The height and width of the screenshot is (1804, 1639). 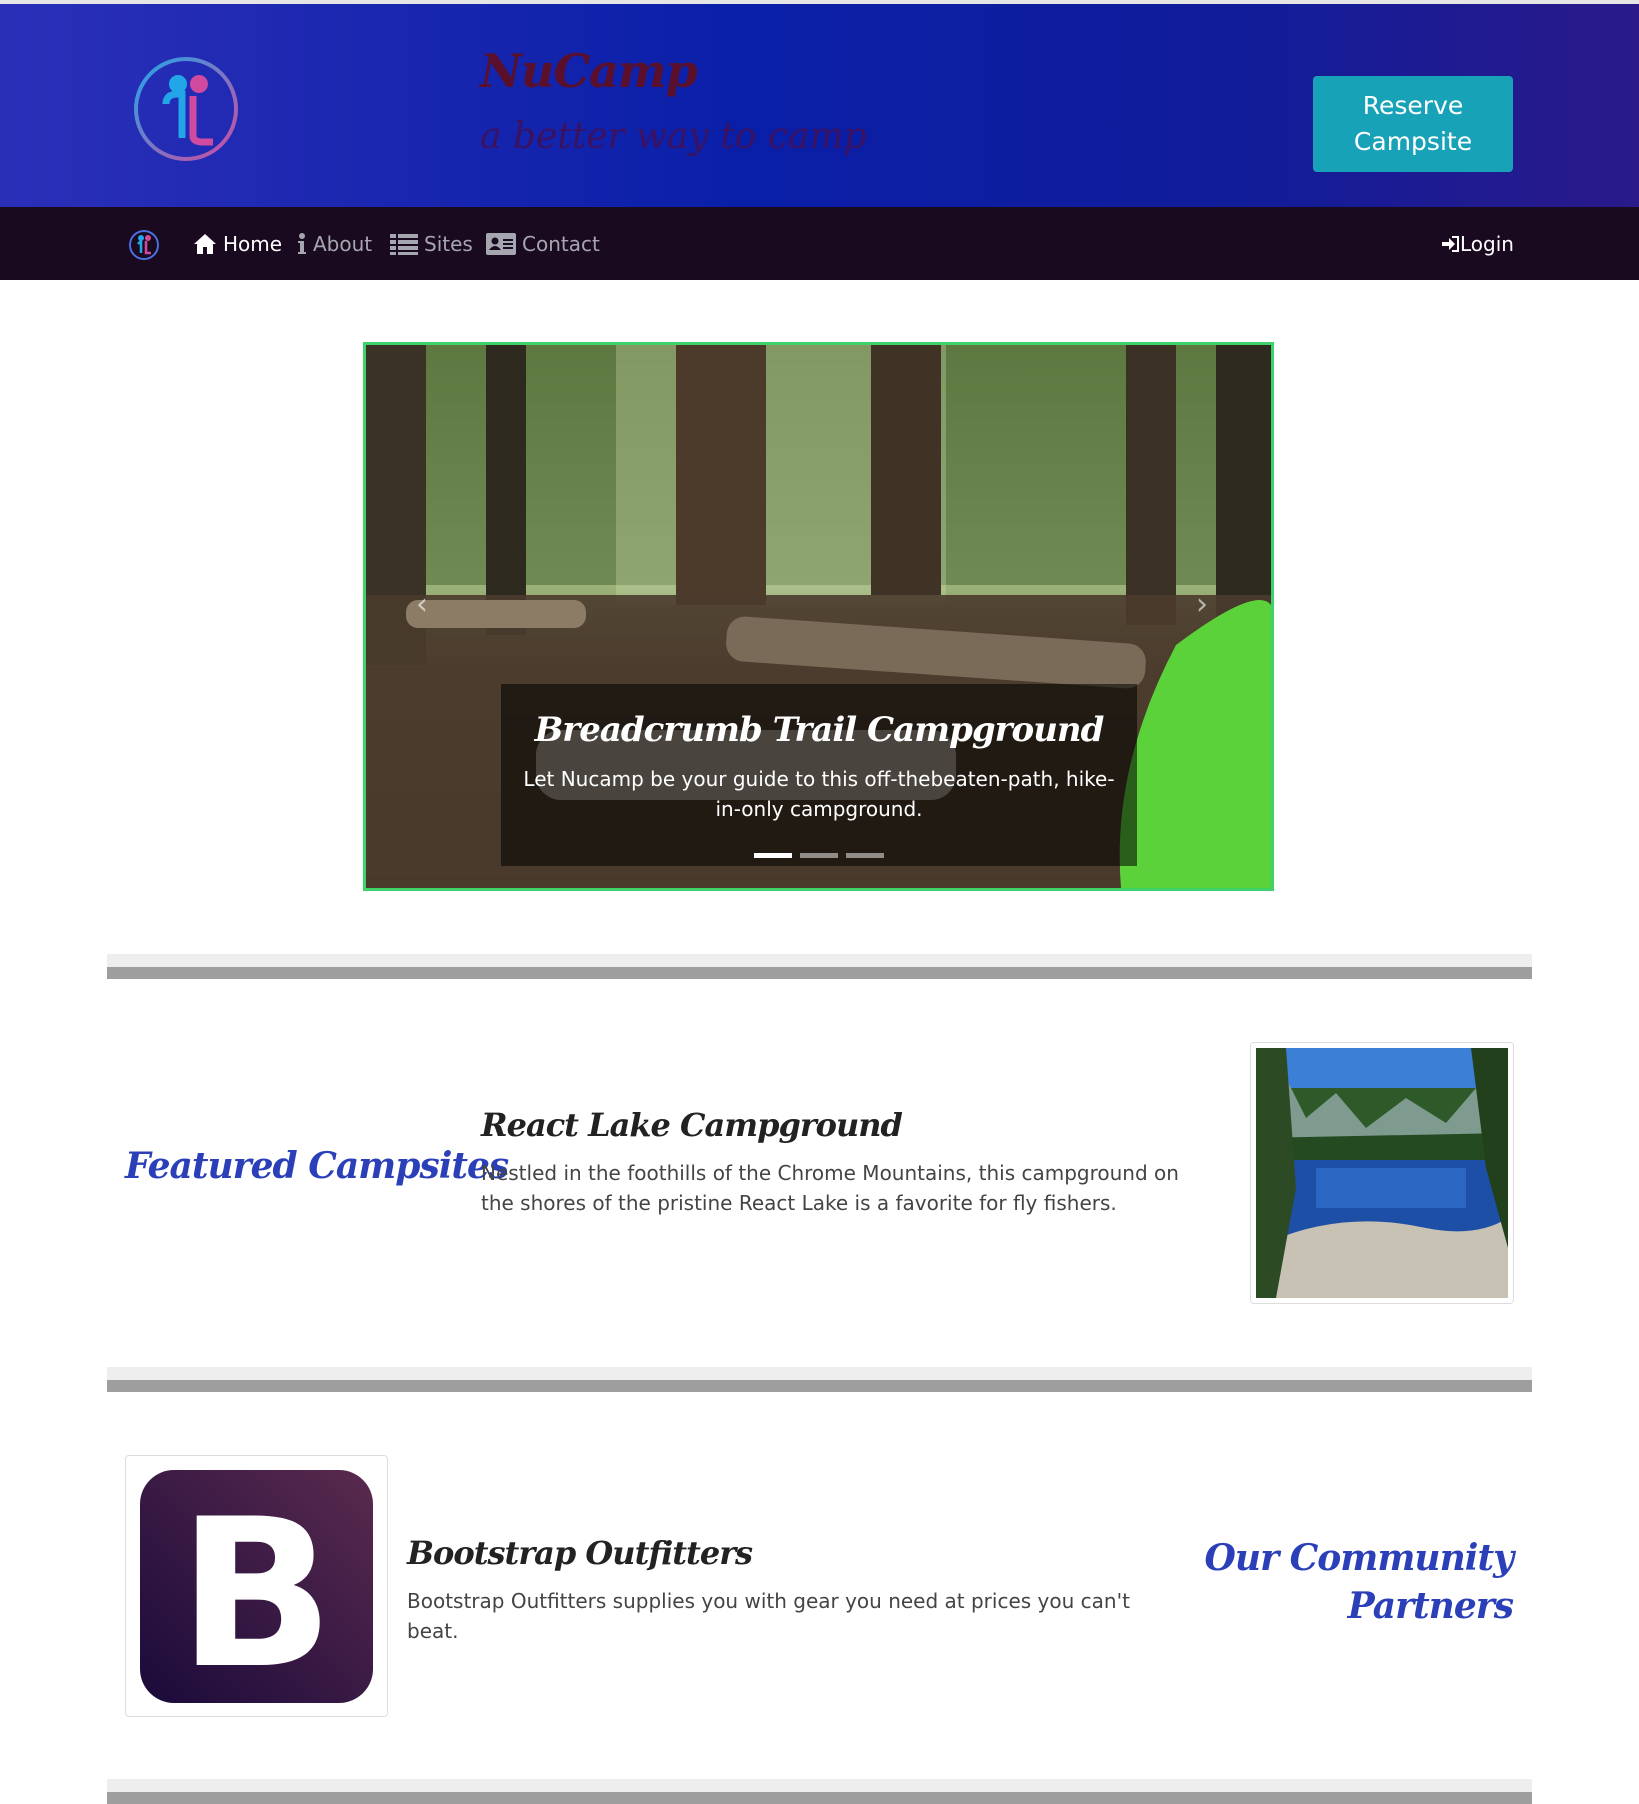 I want to click on bootstrap-logo-letter: B, so click(x=256, y=1589).